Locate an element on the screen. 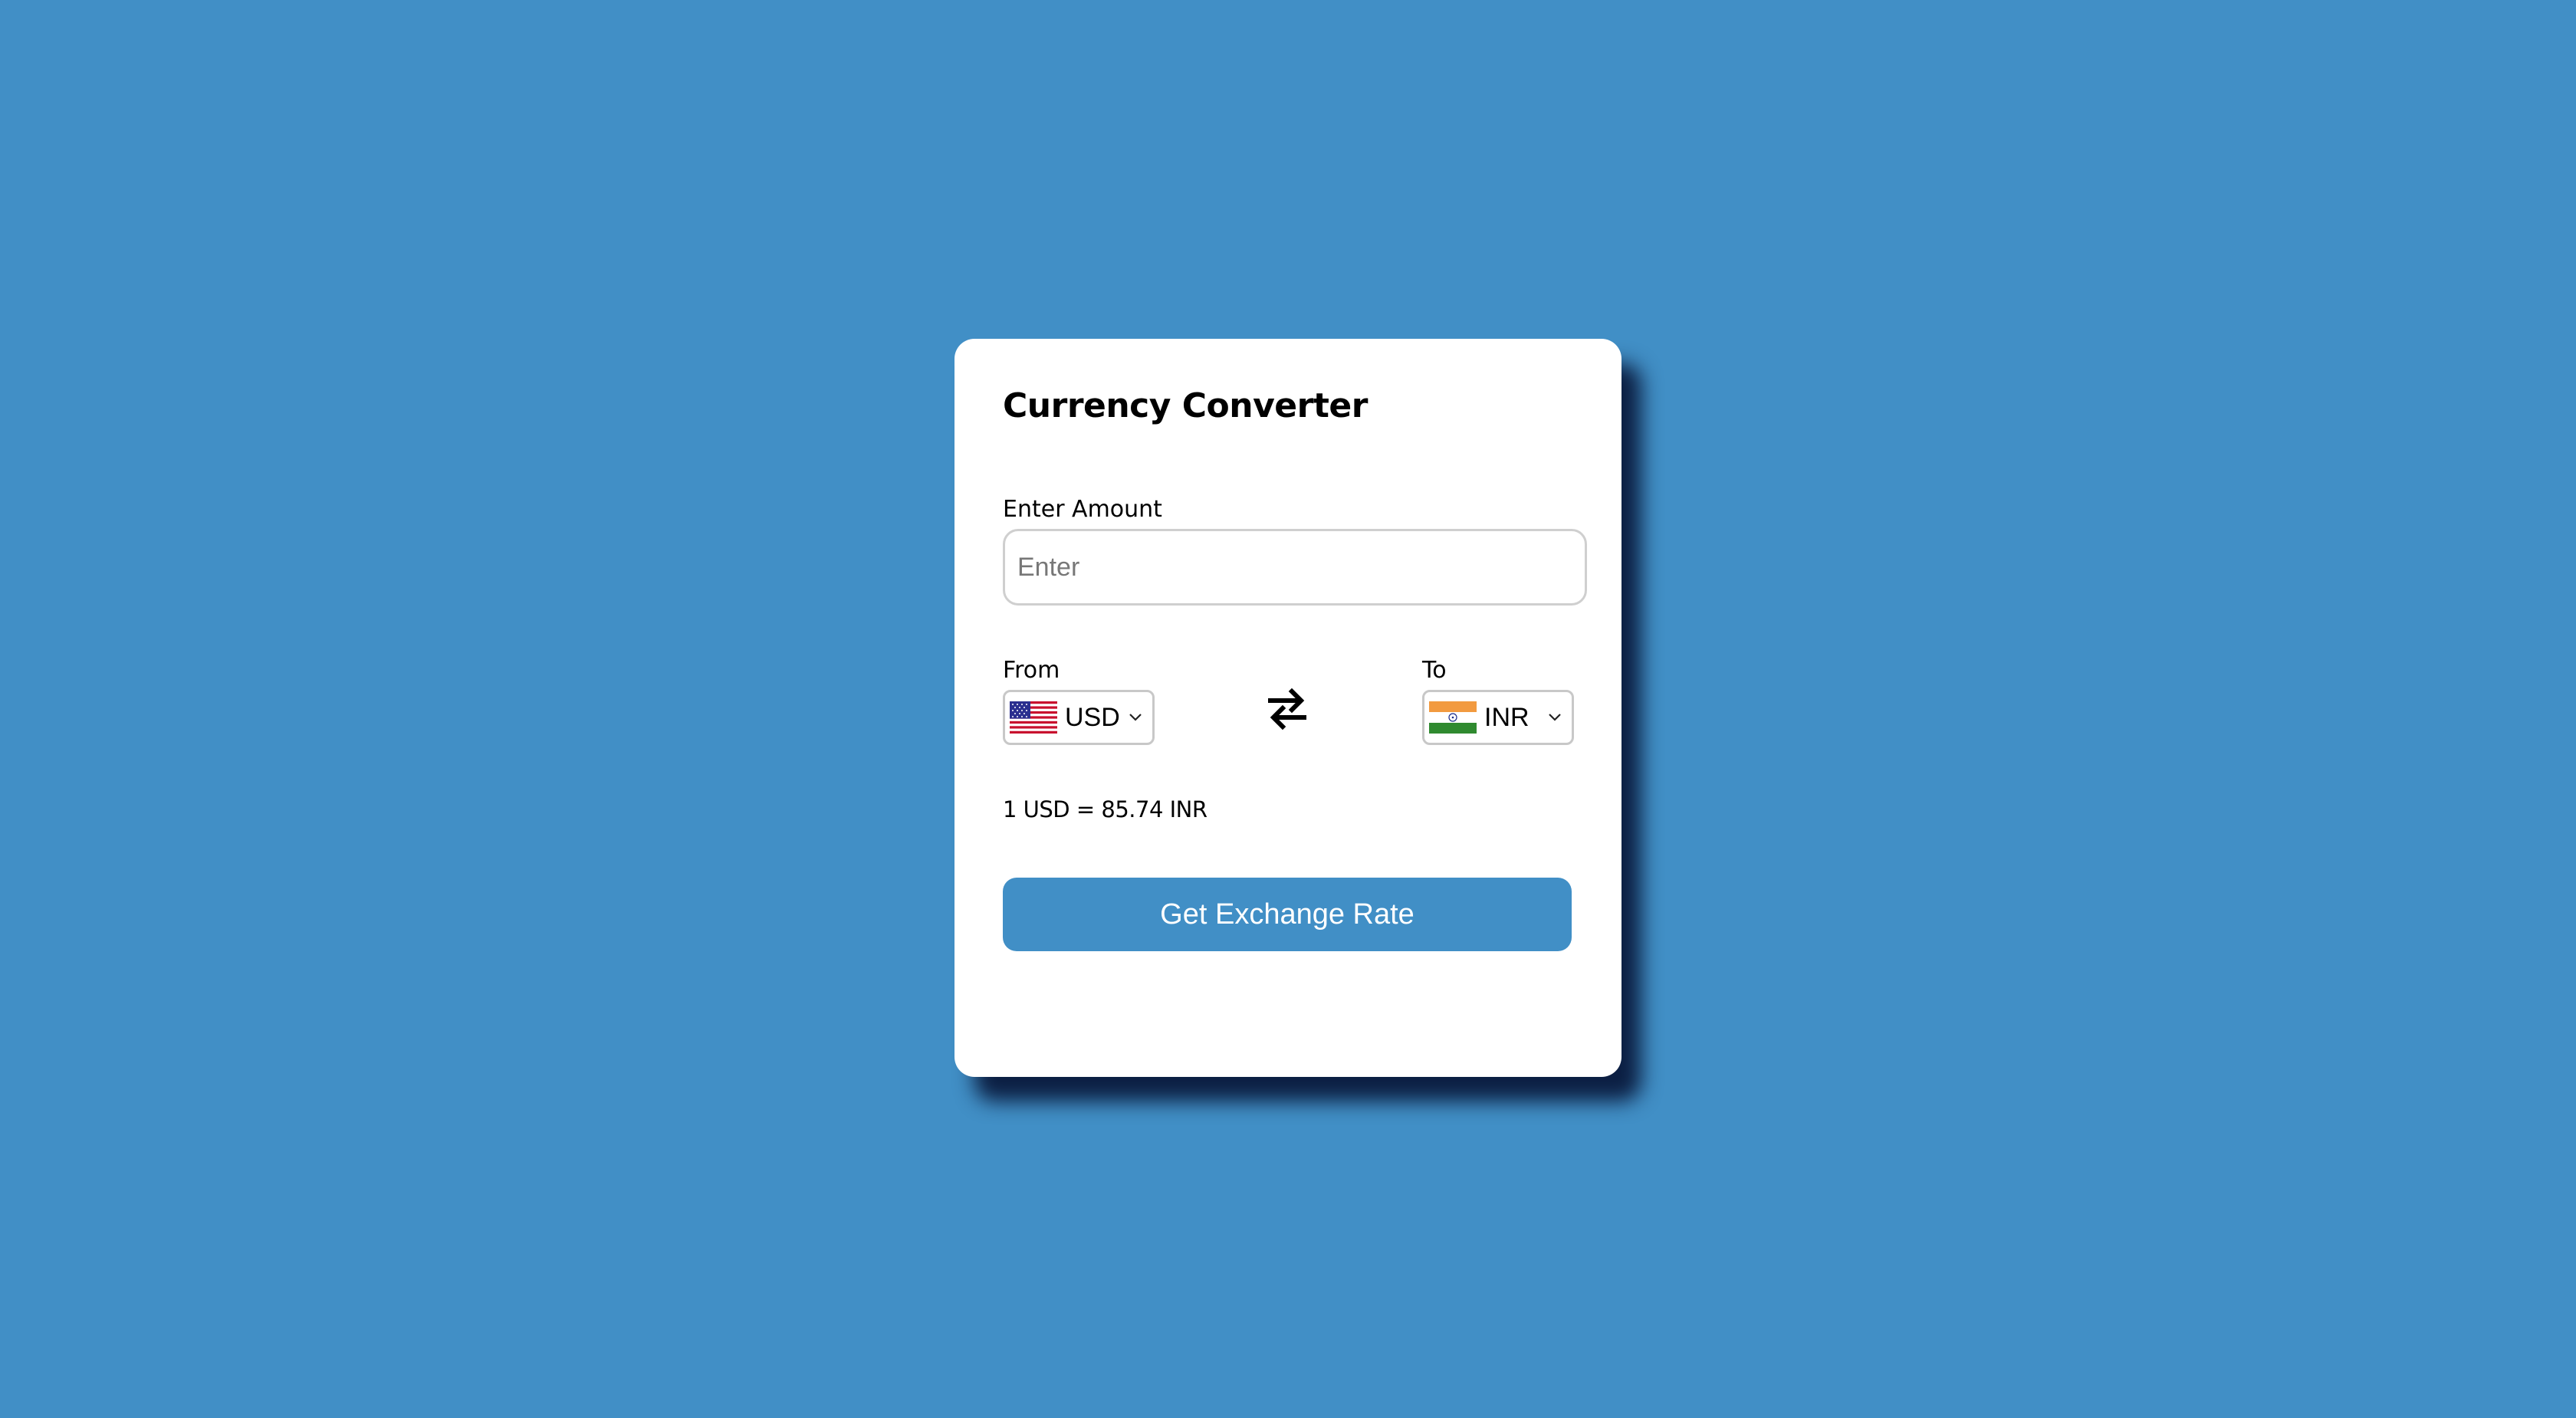 This screenshot has width=2576, height=1418. amount-input is located at coordinates (1295, 568).